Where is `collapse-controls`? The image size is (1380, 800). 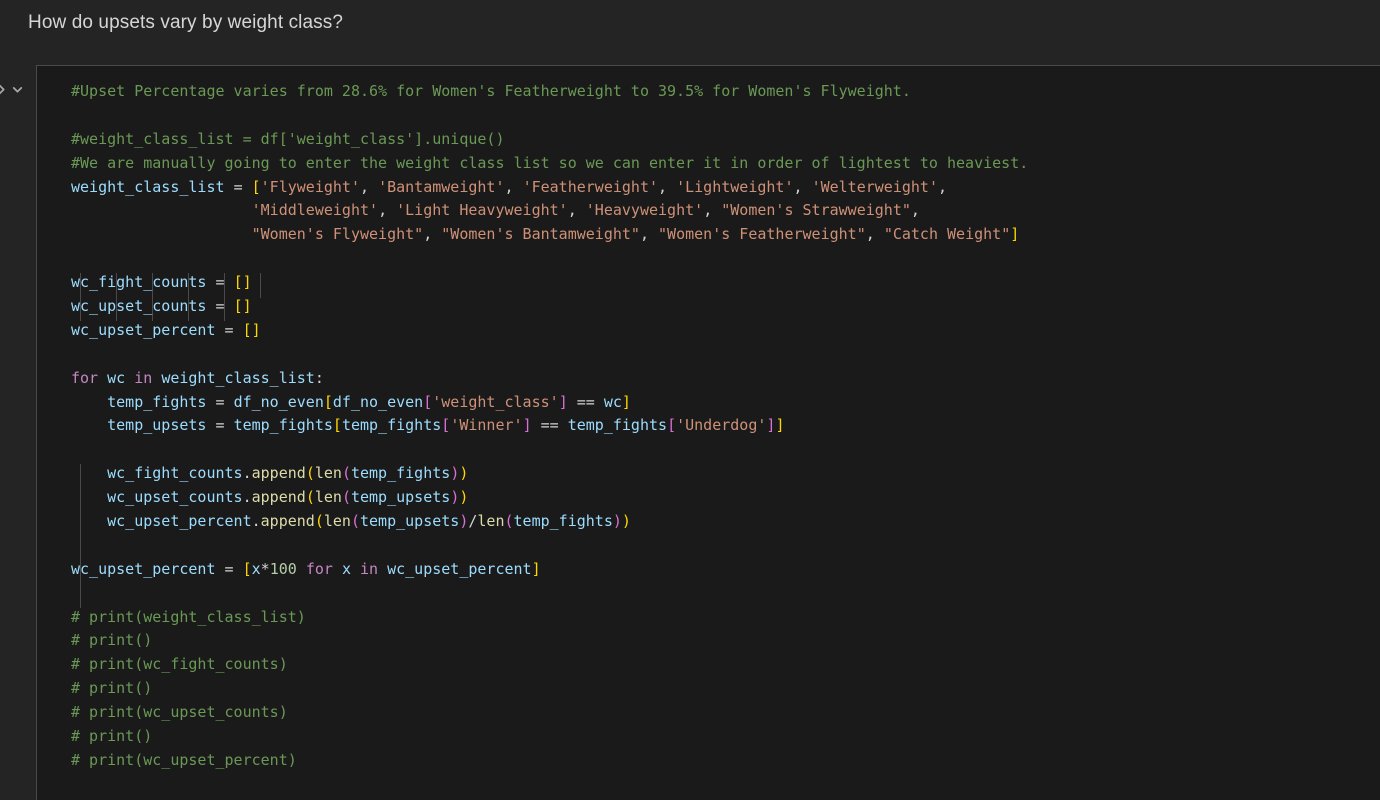
collapse-controls is located at coordinates (18, 89).